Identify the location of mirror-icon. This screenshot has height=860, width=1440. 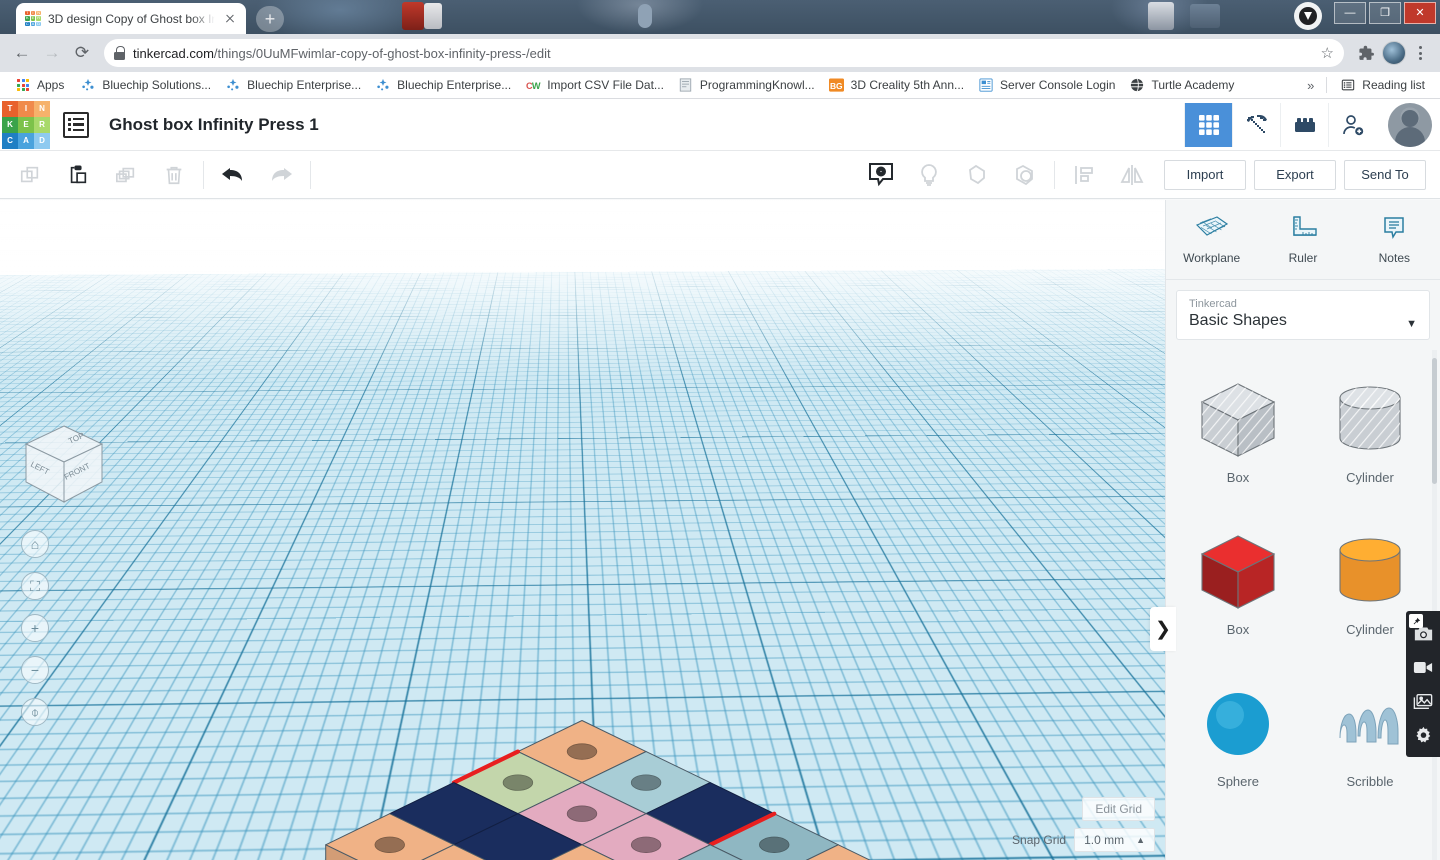
(1132, 175).